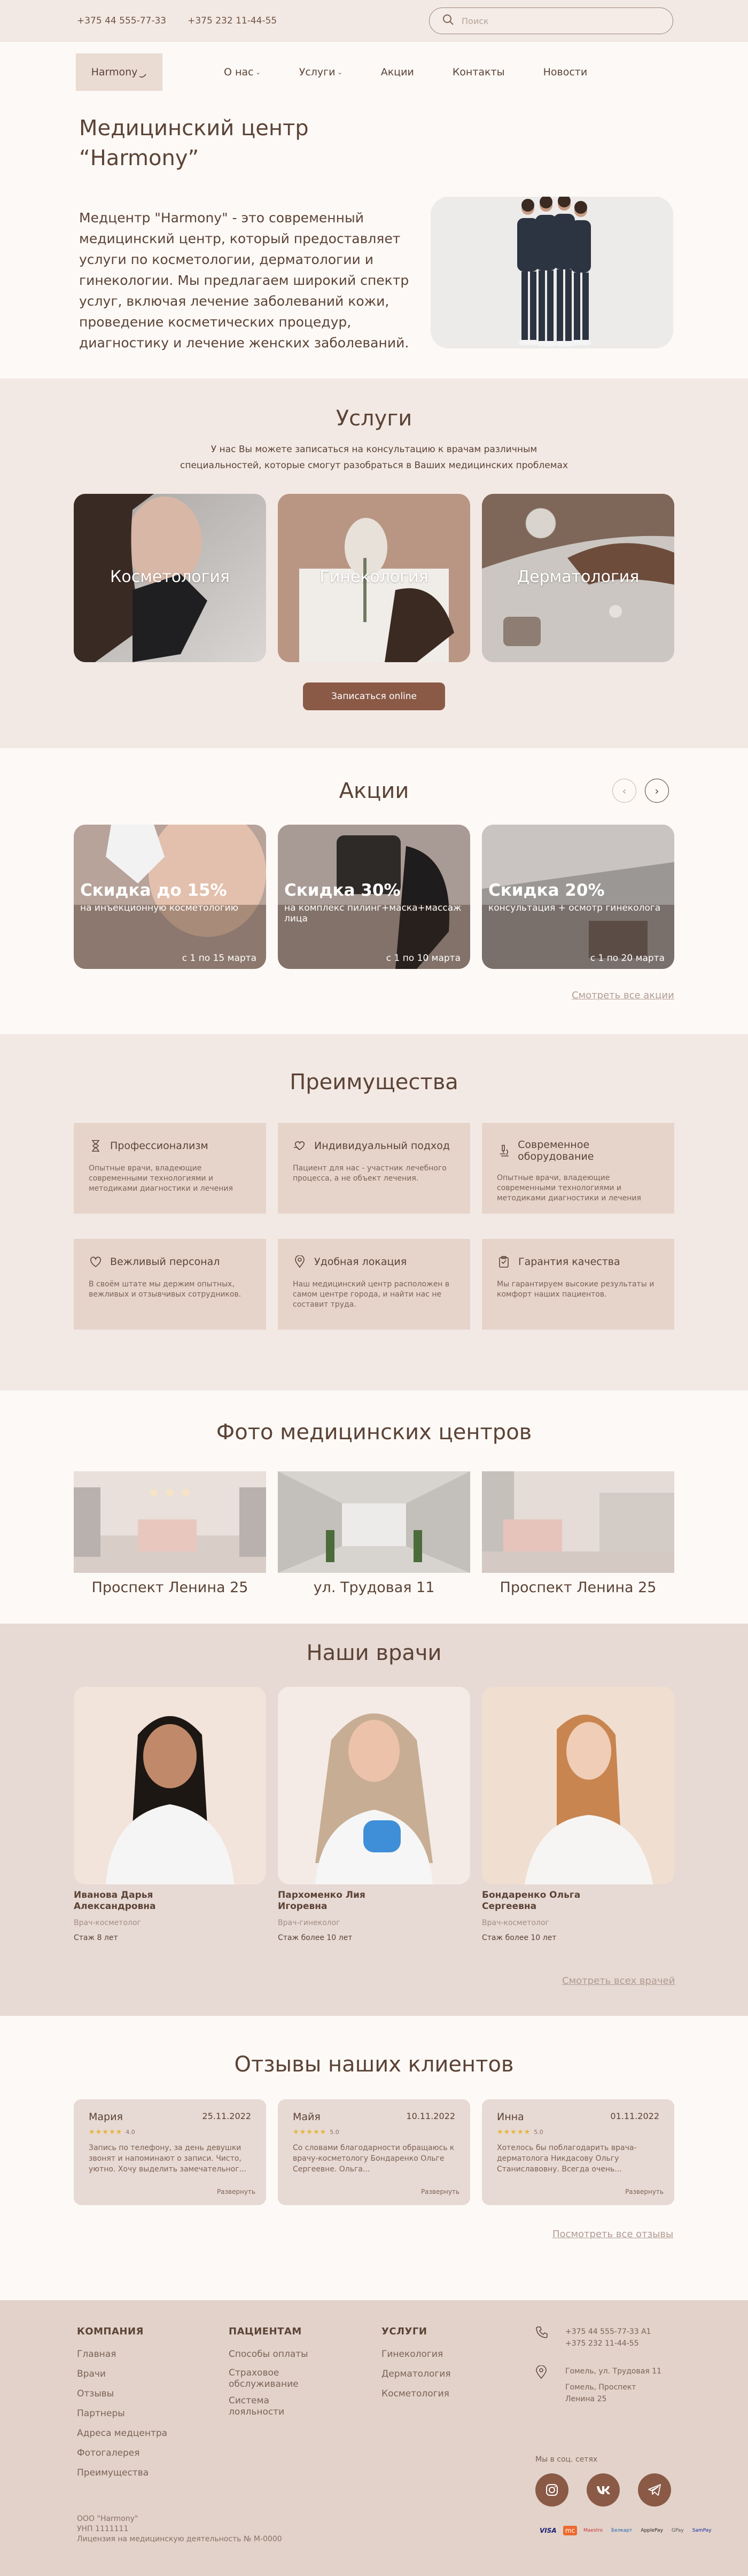  What do you see at coordinates (122, 2374) in the screenshot?
I see `footer-link: Врачи` at bounding box center [122, 2374].